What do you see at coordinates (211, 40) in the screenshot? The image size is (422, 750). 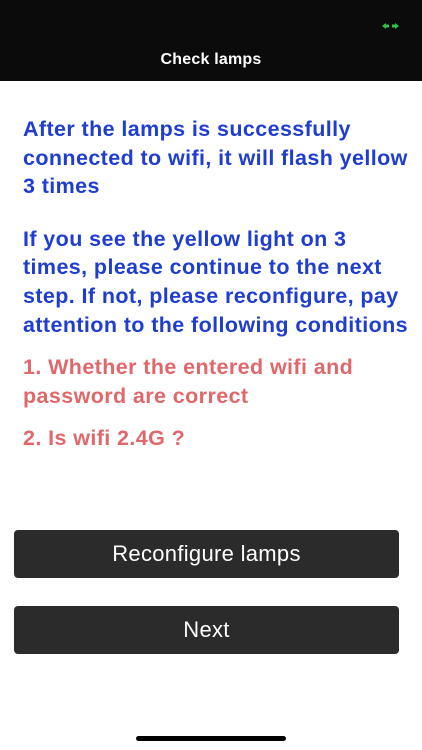 I see `navigation-bar: Check lamps` at bounding box center [211, 40].